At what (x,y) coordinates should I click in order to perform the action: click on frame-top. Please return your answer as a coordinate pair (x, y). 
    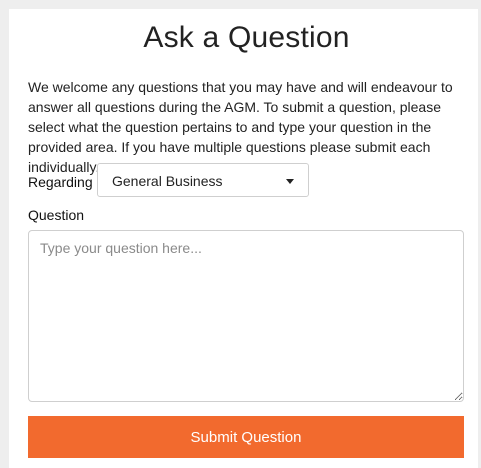
    Looking at the image, I should click on (240, 4).